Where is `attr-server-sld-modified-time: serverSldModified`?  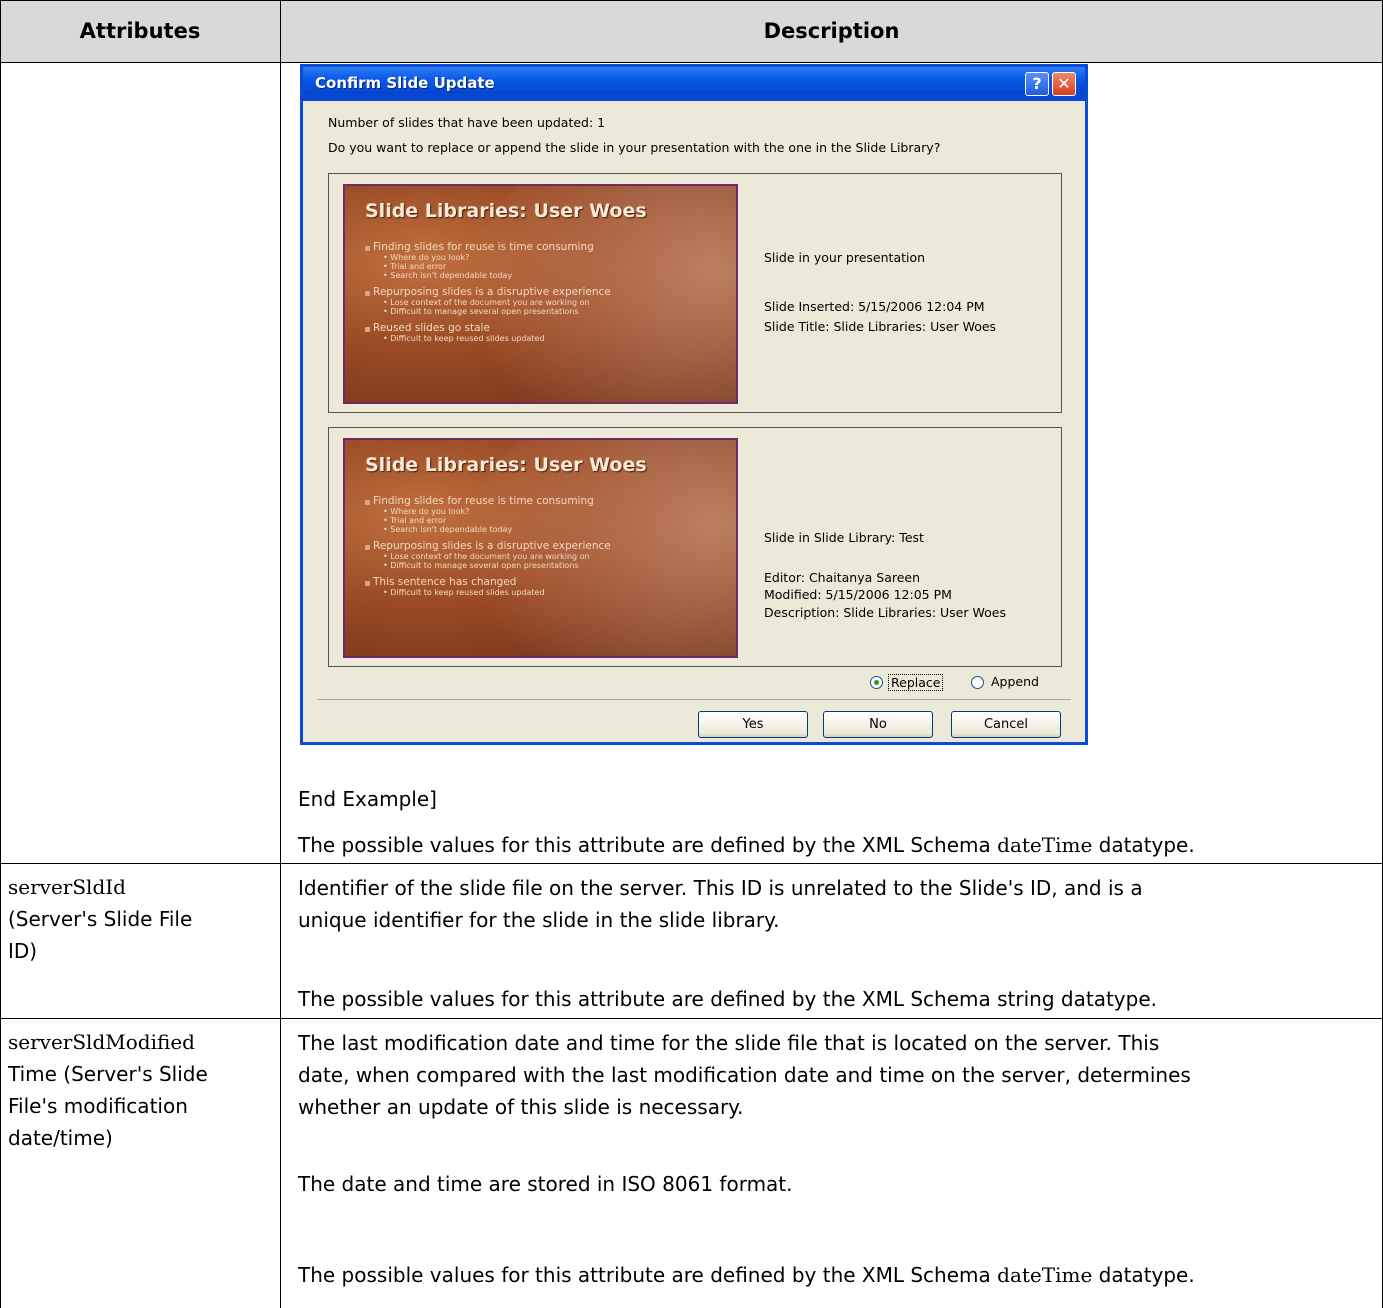
attr-server-sld-modified-time: serverSldModified is located at coordinates (101, 1042).